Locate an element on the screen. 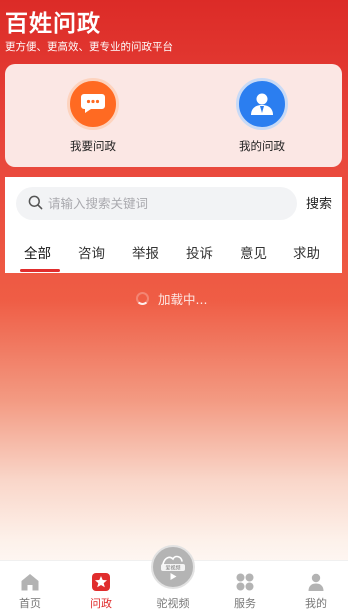 The image size is (348, 611). tabbar-item-wenzheng: 问政 is located at coordinates (101, 586).